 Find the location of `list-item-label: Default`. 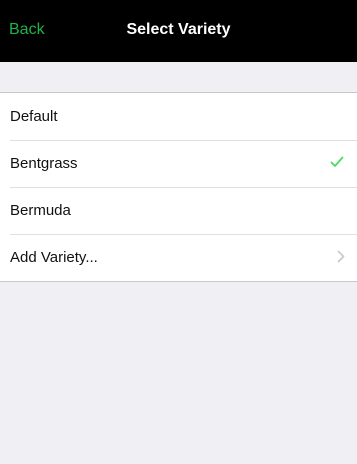

list-item-label: Default is located at coordinates (34, 116).